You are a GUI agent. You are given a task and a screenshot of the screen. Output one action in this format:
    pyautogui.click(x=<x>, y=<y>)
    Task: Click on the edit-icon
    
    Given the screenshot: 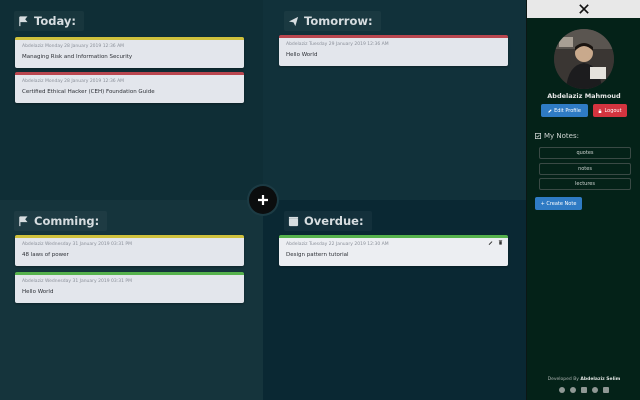 What is the action you would take?
    pyautogui.click(x=490, y=242)
    